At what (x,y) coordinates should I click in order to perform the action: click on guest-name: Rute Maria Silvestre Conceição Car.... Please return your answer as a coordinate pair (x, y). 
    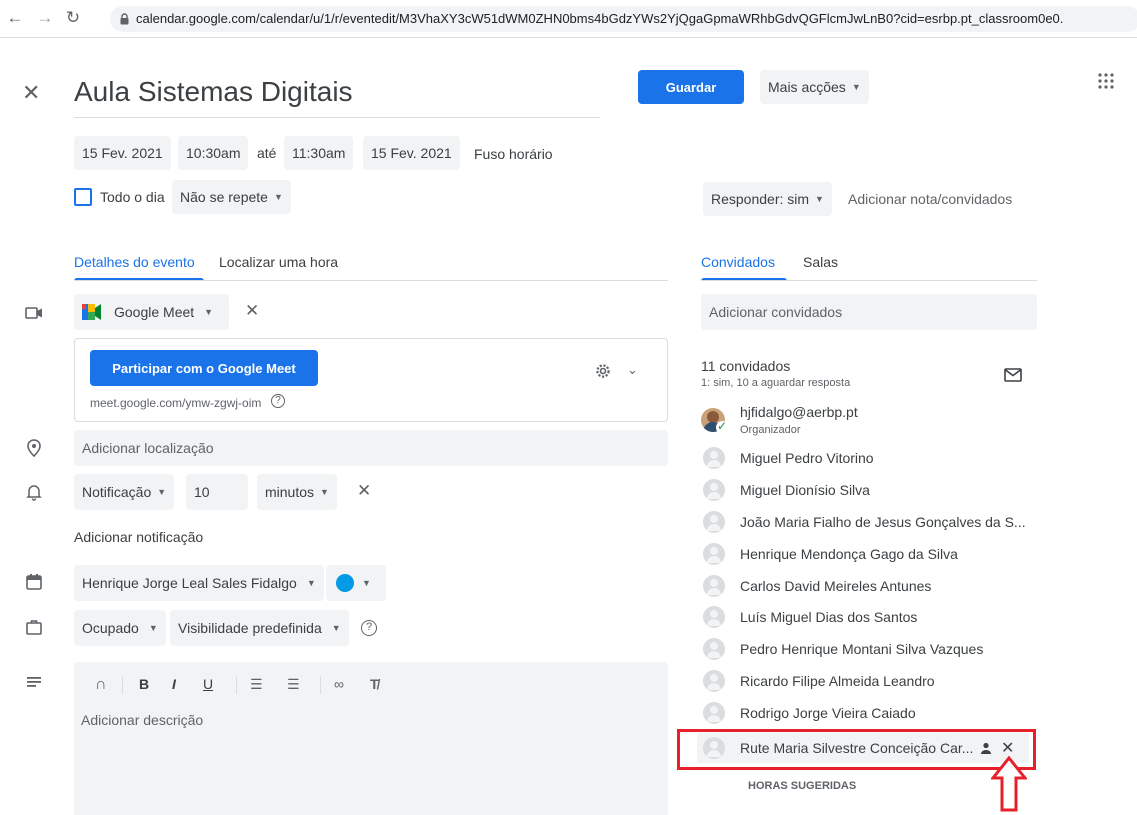
    Looking at the image, I should click on (857, 748).